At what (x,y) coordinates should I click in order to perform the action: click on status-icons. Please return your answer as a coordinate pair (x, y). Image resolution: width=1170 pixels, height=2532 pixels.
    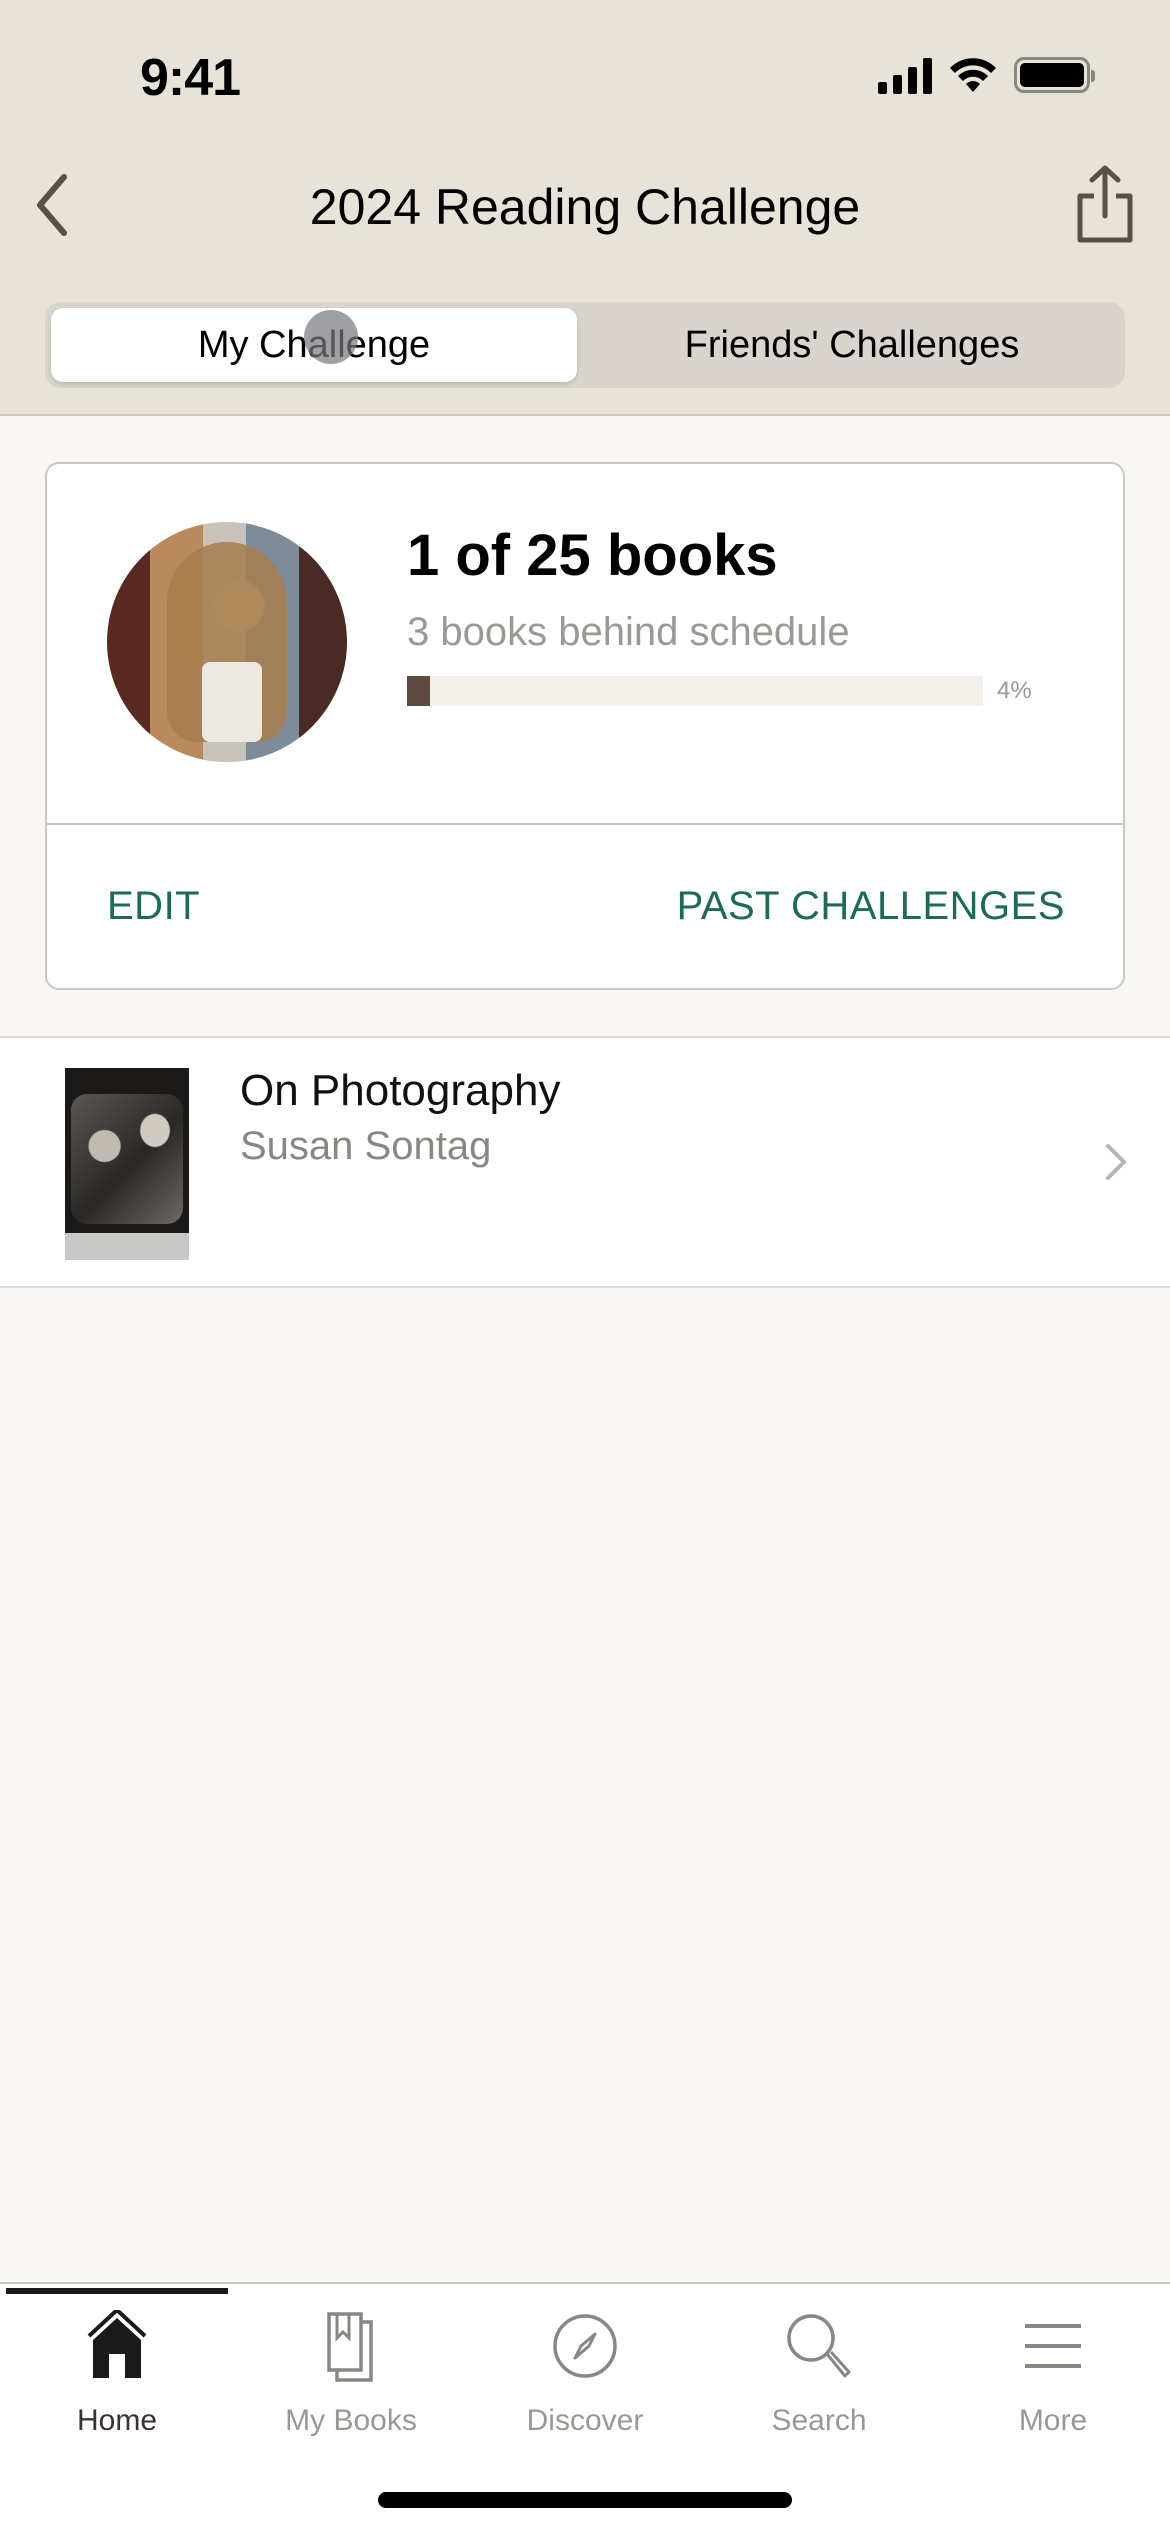
    Looking at the image, I should click on (986, 75).